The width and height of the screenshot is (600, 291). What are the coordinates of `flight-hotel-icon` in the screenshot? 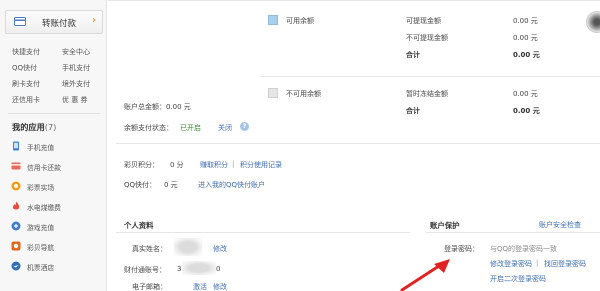 It's located at (16, 266).